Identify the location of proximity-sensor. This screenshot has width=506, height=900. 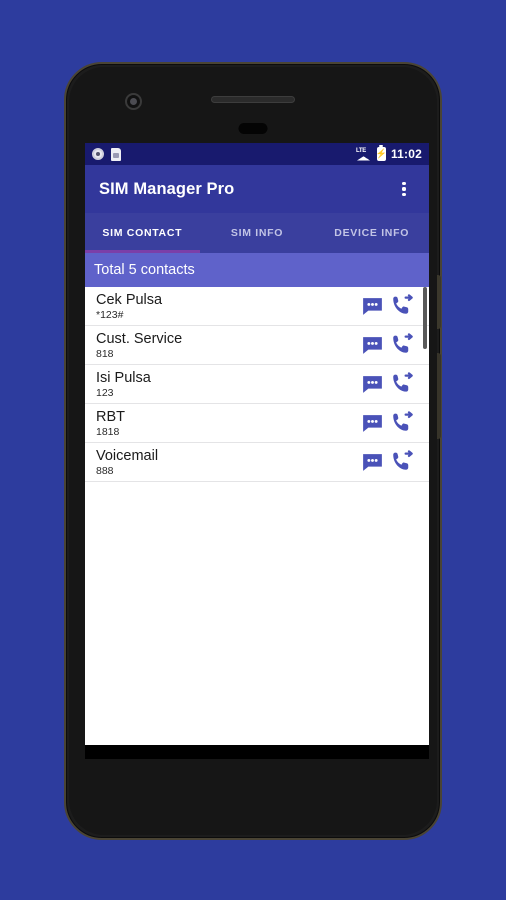
(253, 128).